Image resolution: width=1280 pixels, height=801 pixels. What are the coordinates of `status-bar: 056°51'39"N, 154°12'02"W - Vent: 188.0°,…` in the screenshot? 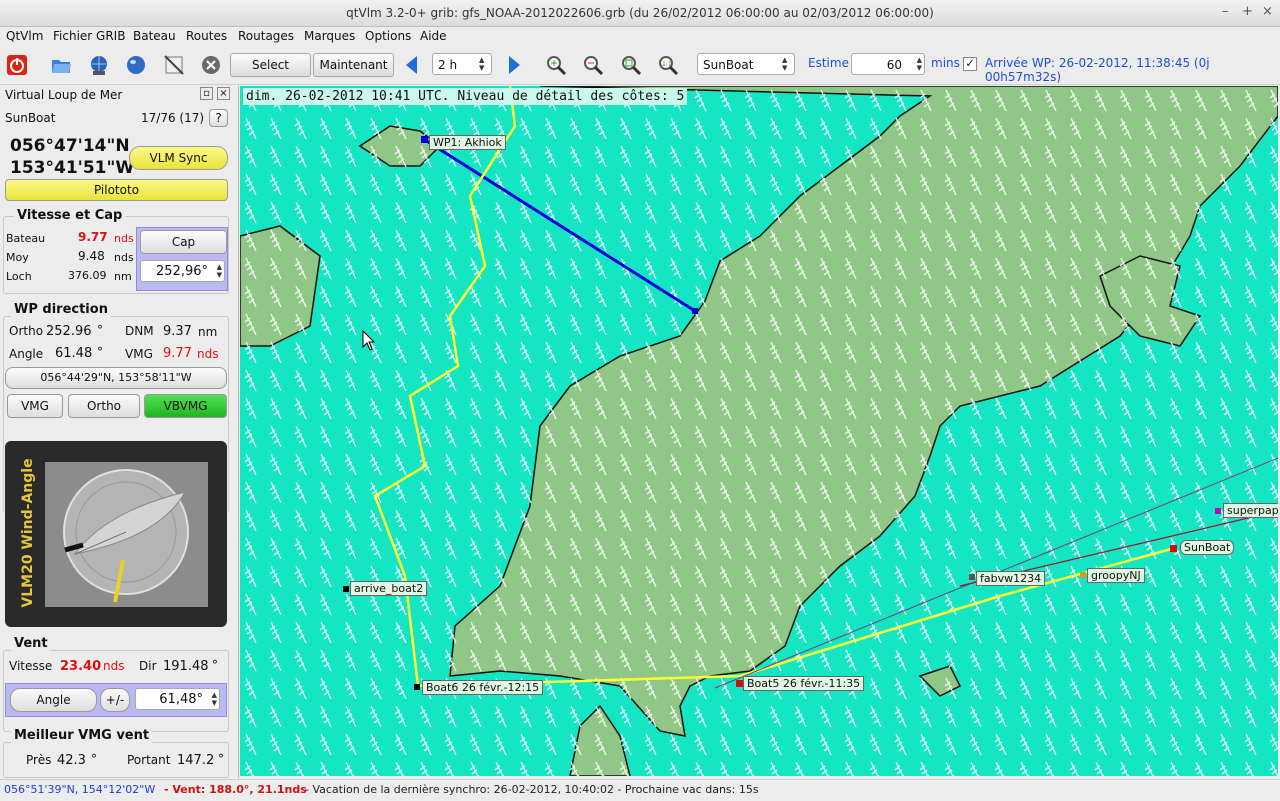 It's located at (640, 790).